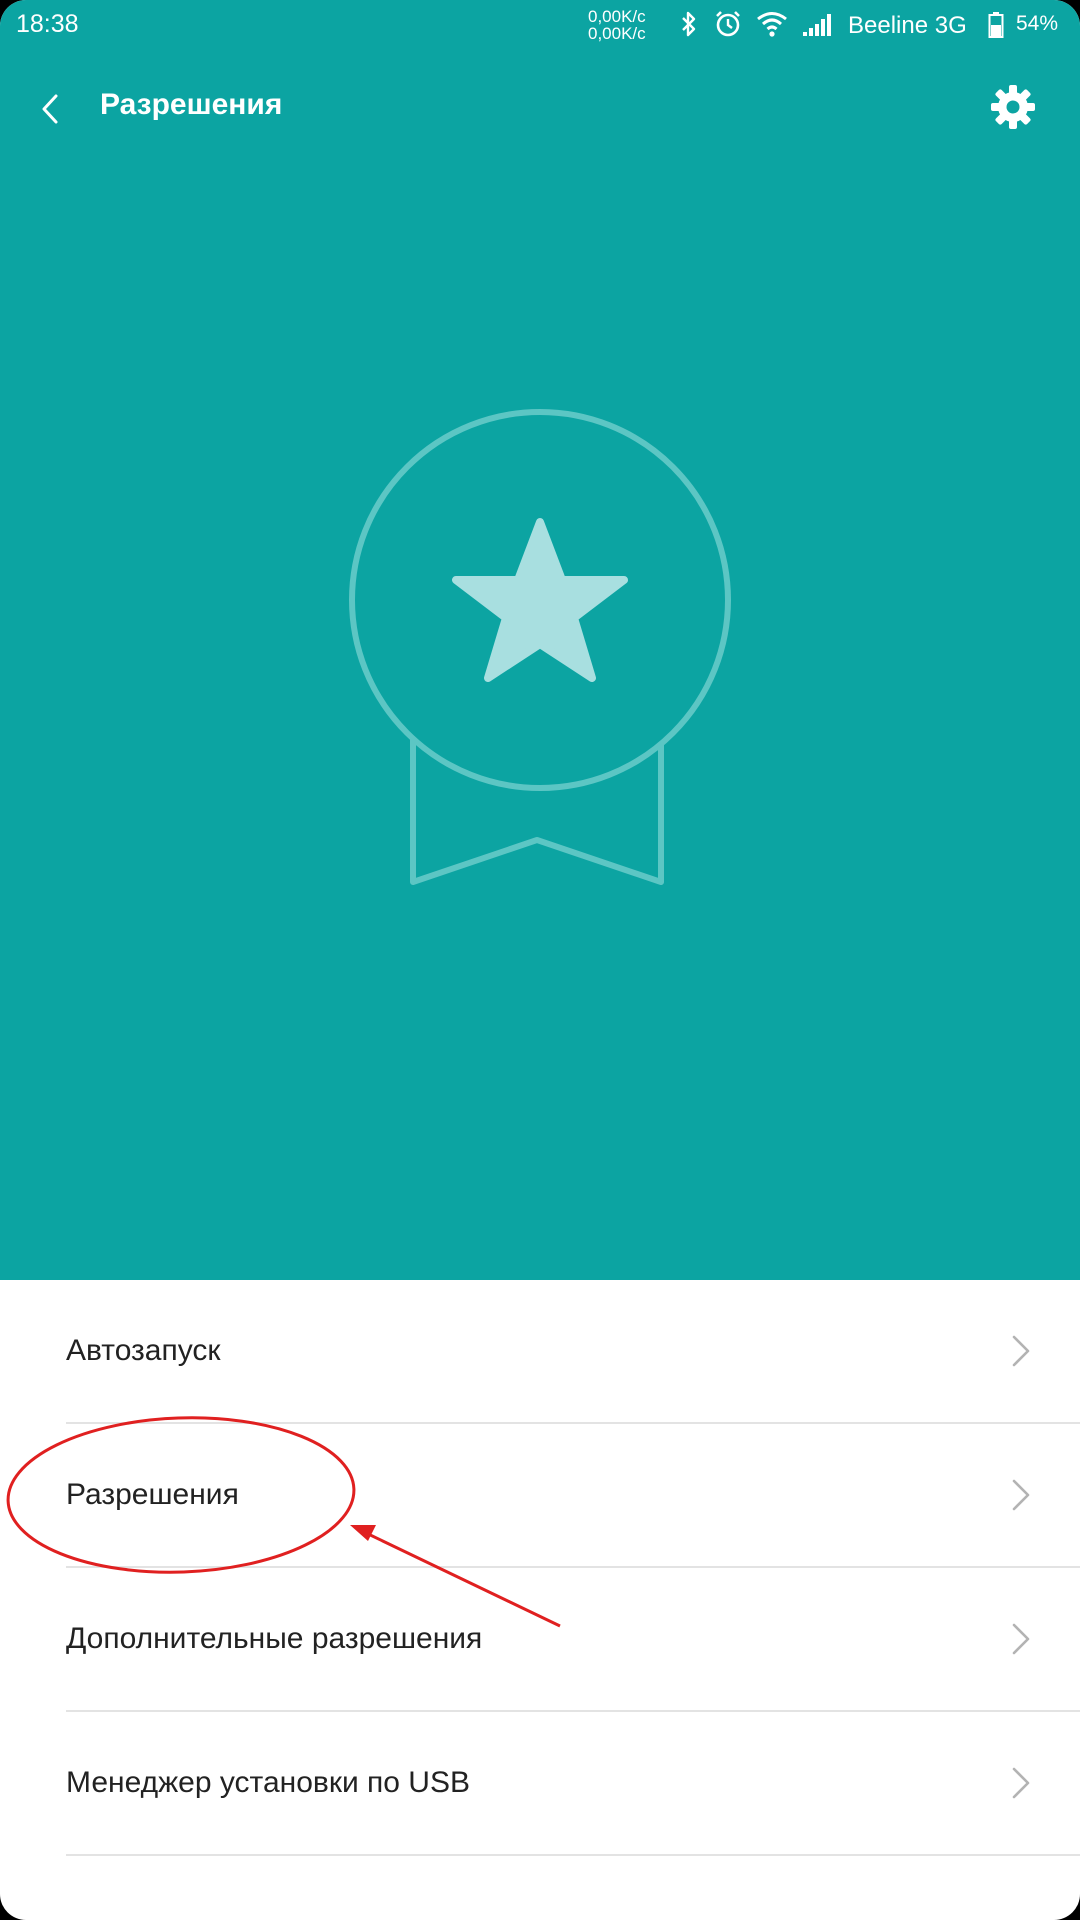 The width and height of the screenshot is (1080, 1920). I want to click on bluetooth-icon, so click(689, 24).